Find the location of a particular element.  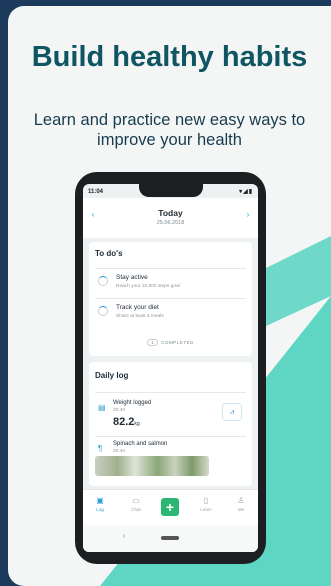

date-subtitle: 25.06.2018 is located at coordinates (170, 223).